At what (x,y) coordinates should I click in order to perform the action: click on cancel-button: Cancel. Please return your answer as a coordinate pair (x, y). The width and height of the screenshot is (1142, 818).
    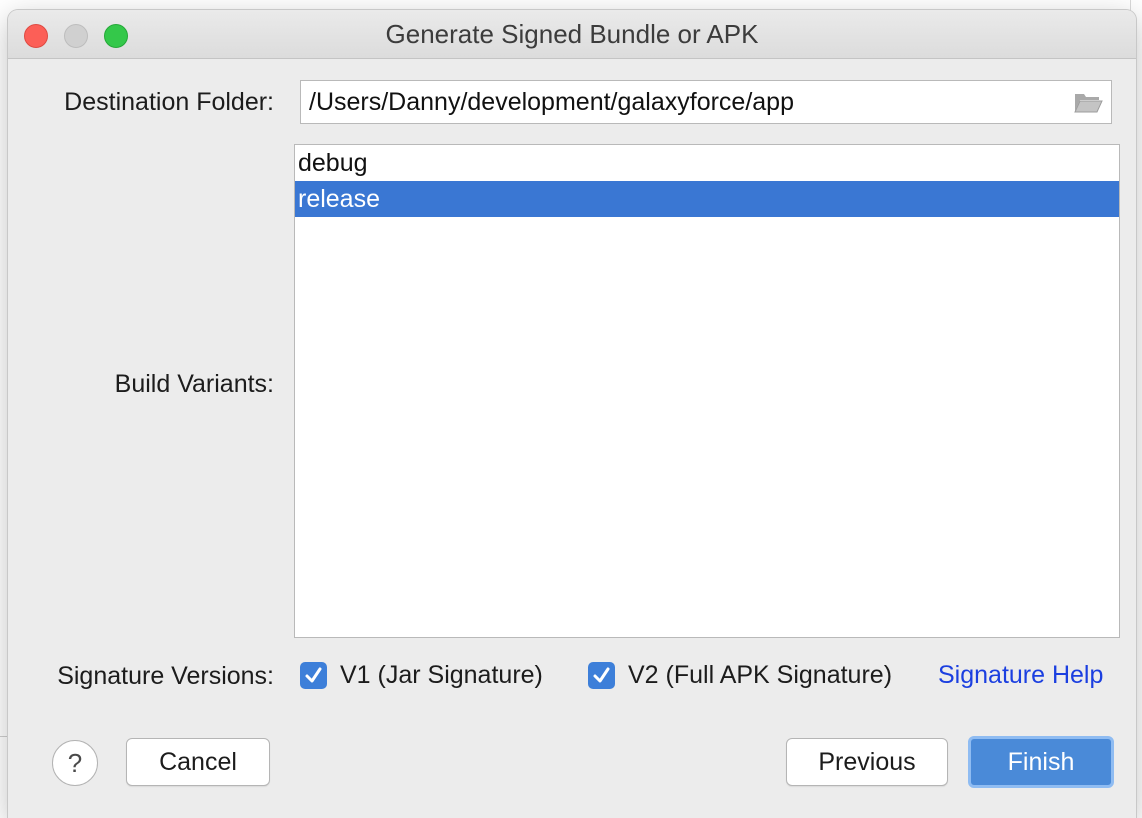
    Looking at the image, I should click on (198, 762).